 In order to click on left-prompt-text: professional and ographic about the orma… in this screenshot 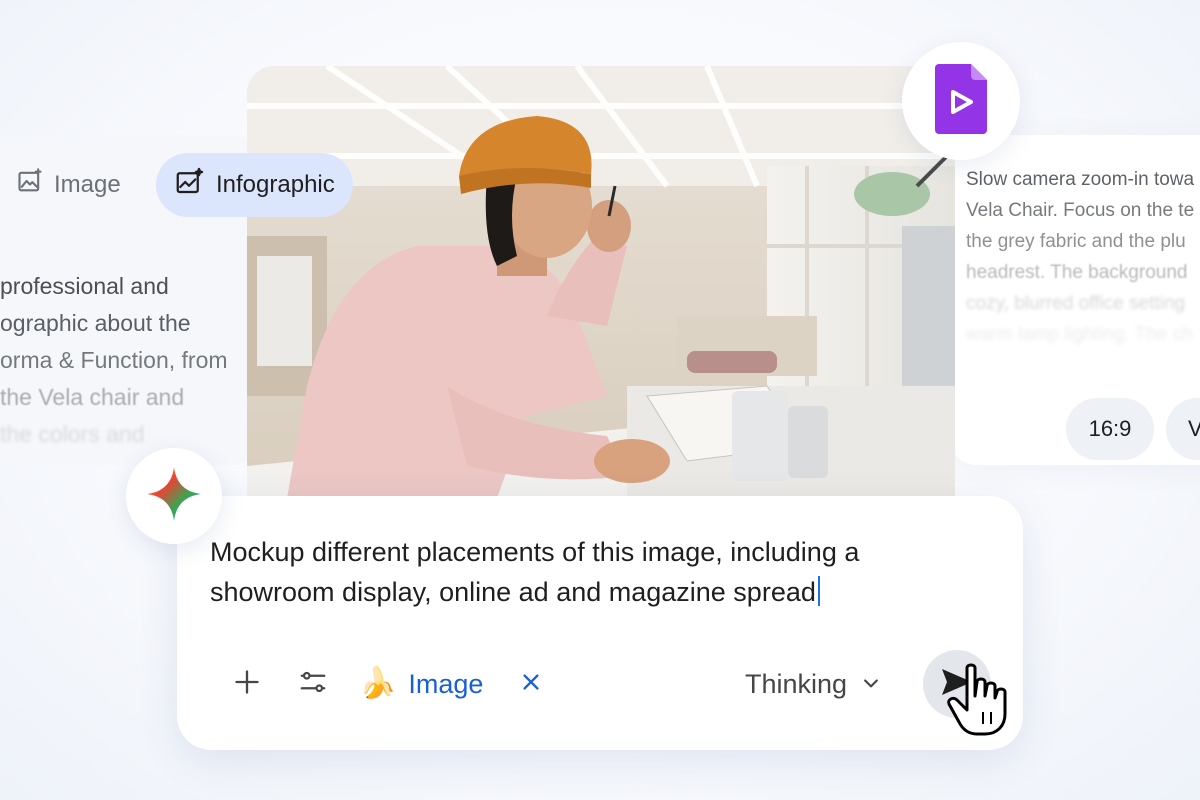, I will do `click(130, 360)`.